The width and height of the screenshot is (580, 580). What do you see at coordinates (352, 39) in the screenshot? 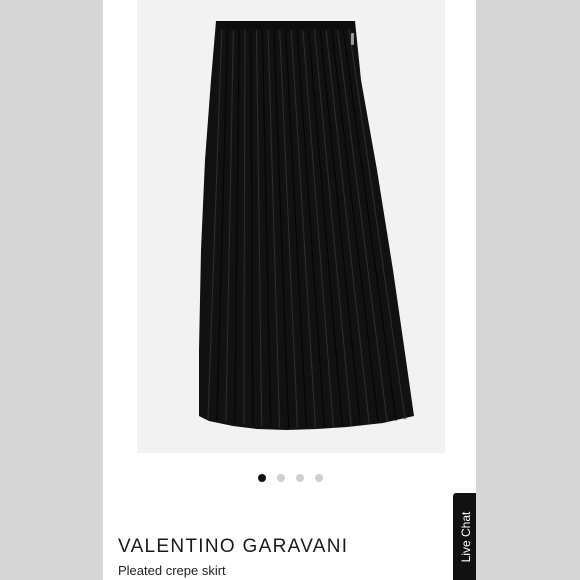
I see `waist-zip-pull` at bounding box center [352, 39].